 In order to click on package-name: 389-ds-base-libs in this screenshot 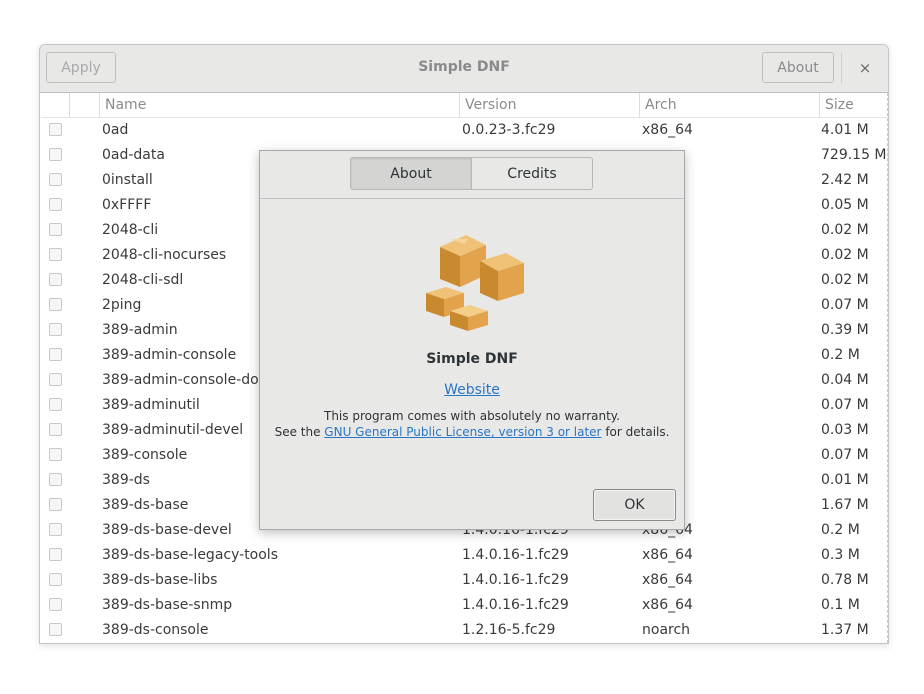, I will do `click(160, 580)`.